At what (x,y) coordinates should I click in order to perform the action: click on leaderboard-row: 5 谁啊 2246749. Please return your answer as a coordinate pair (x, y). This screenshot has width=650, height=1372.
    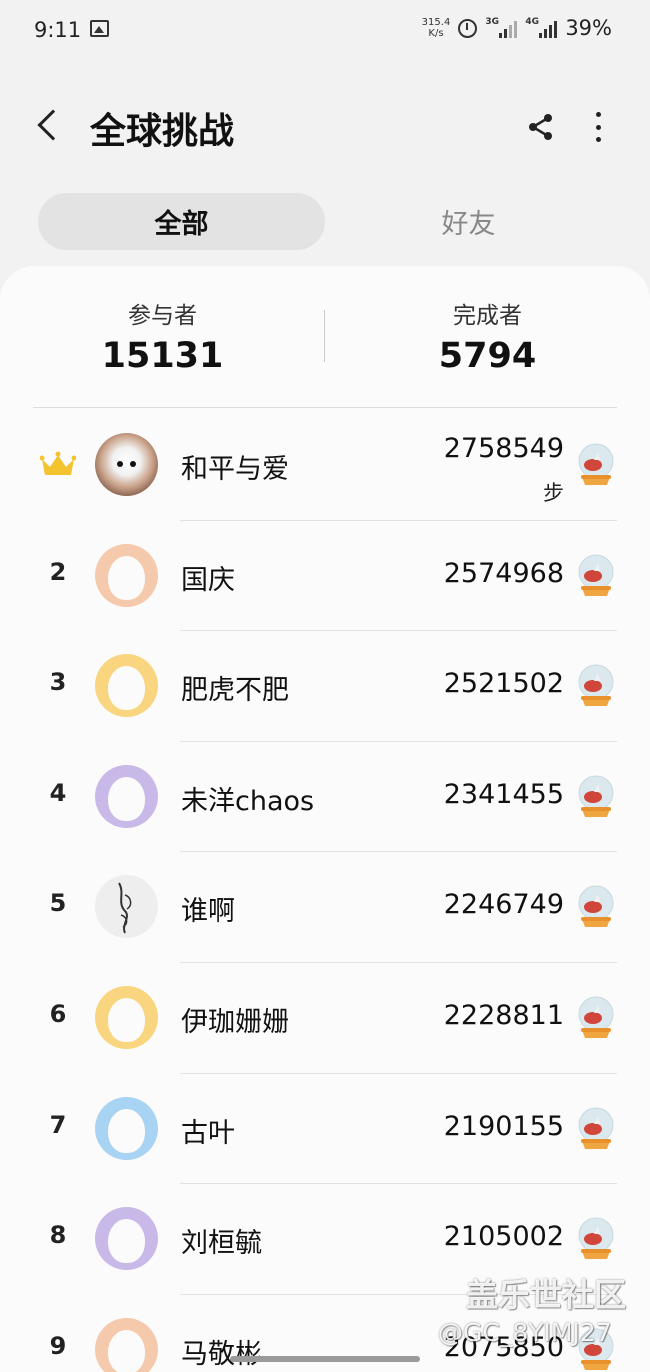
    Looking at the image, I should click on (325, 906).